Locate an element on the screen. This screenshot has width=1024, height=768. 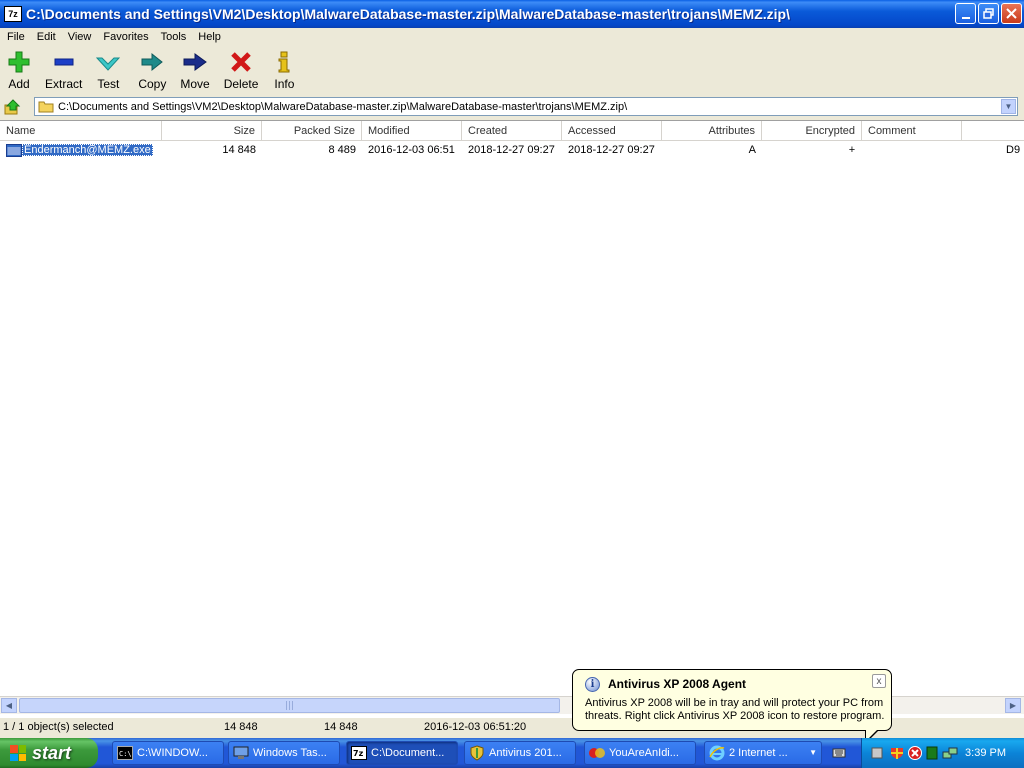
system-tray: 3:39 PM is located at coordinates (942, 753).